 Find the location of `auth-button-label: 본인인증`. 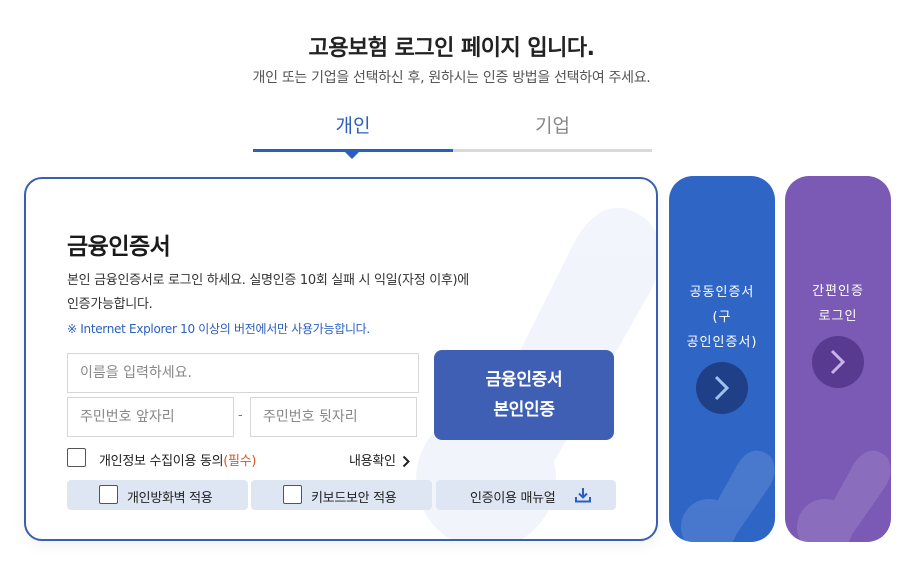

auth-button-label: 본인인증 is located at coordinates (524, 410).